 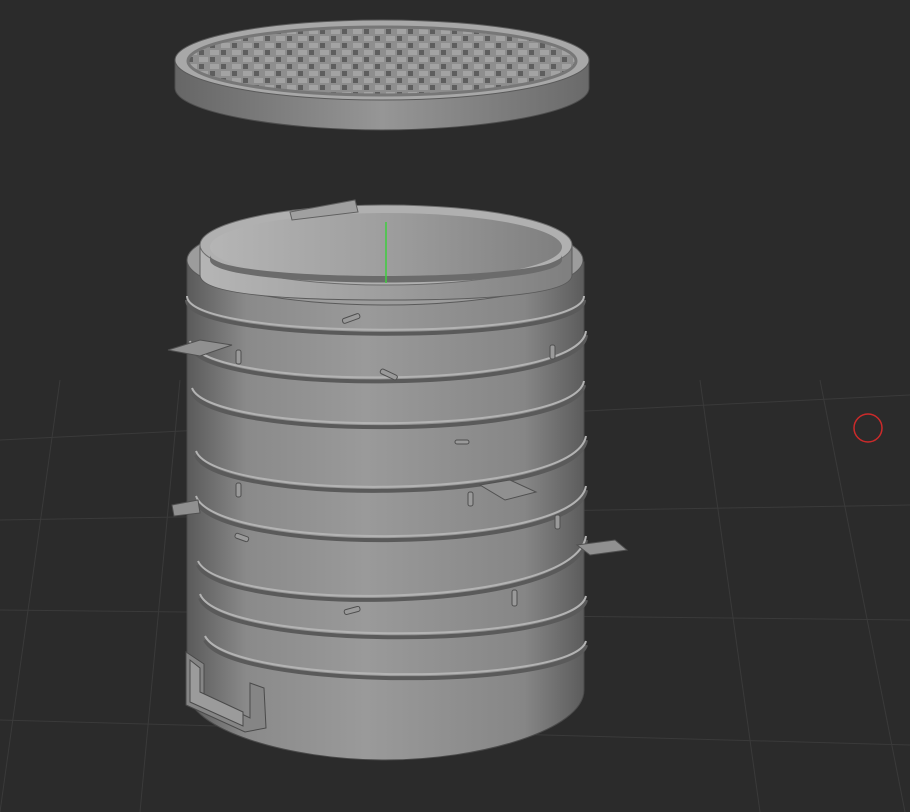 I want to click on pivot-circle-icon, so click(x=868, y=428).